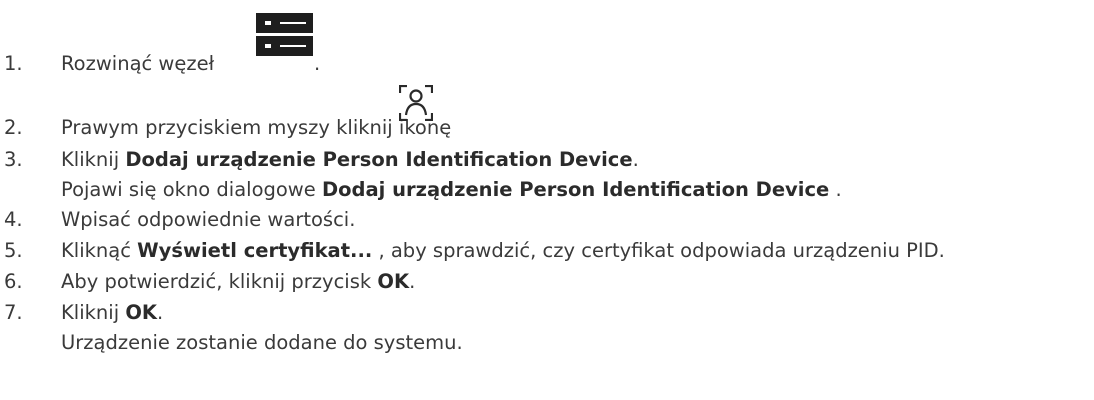 The height and width of the screenshot is (400, 1094). Describe the element at coordinates (219, 281) in the screenshot. I see `step-text: Aby potwierdzić, kliknij przycisk` at that location.